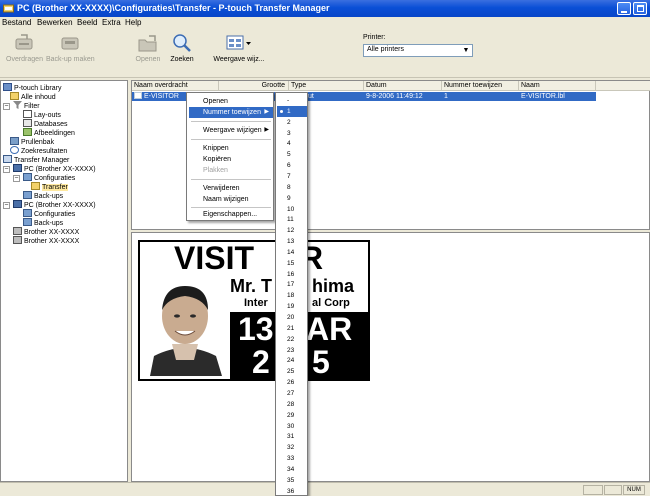  Describe the element at coordinates (26, 105) in the screenshot. I see `tree-item-filter: Filter` at that location.